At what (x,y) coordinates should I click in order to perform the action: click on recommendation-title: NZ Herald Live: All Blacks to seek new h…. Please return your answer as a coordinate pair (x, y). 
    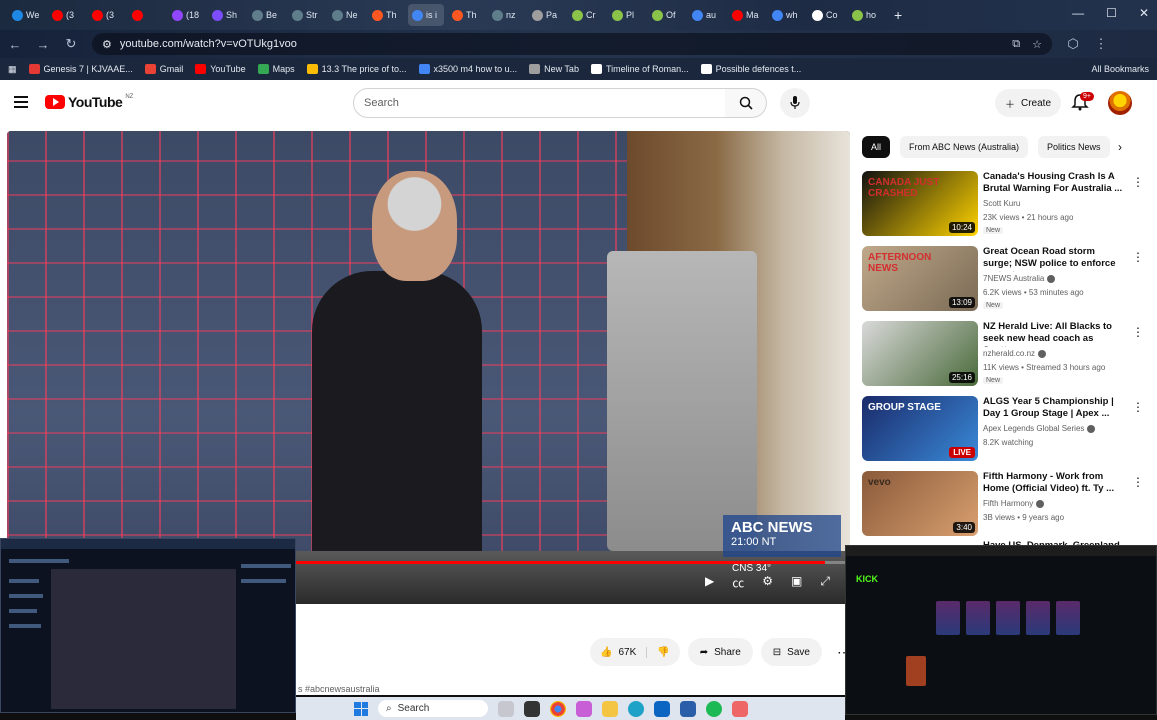
    Looking at the image, I should click on (1053, 334).